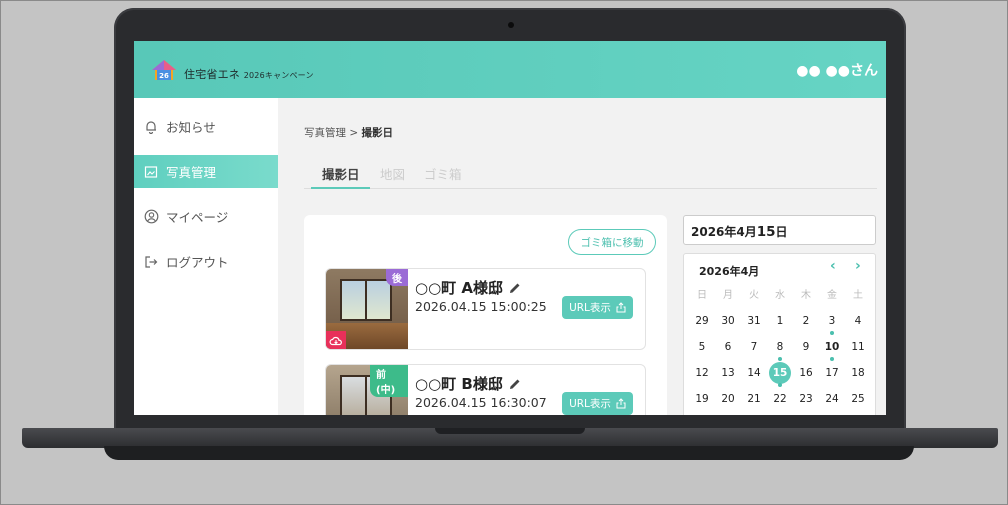  What do you see at coordinates (858, 399) in the screenshot?
I see `calendar-day: 25` at bounding box center [858, 399].